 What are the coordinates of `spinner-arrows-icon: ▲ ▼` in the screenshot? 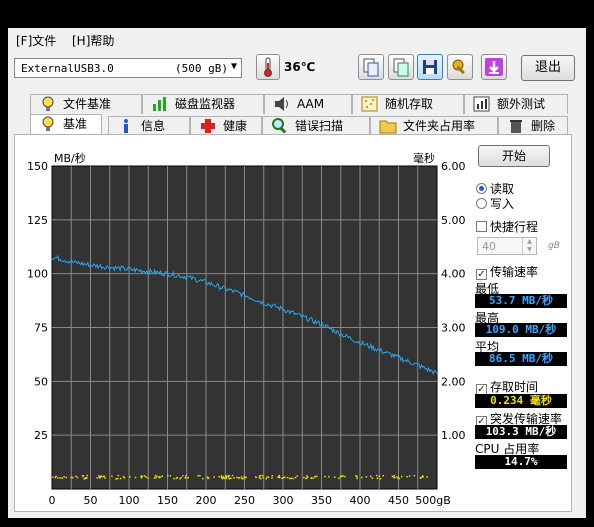 It's located at (529, 246).